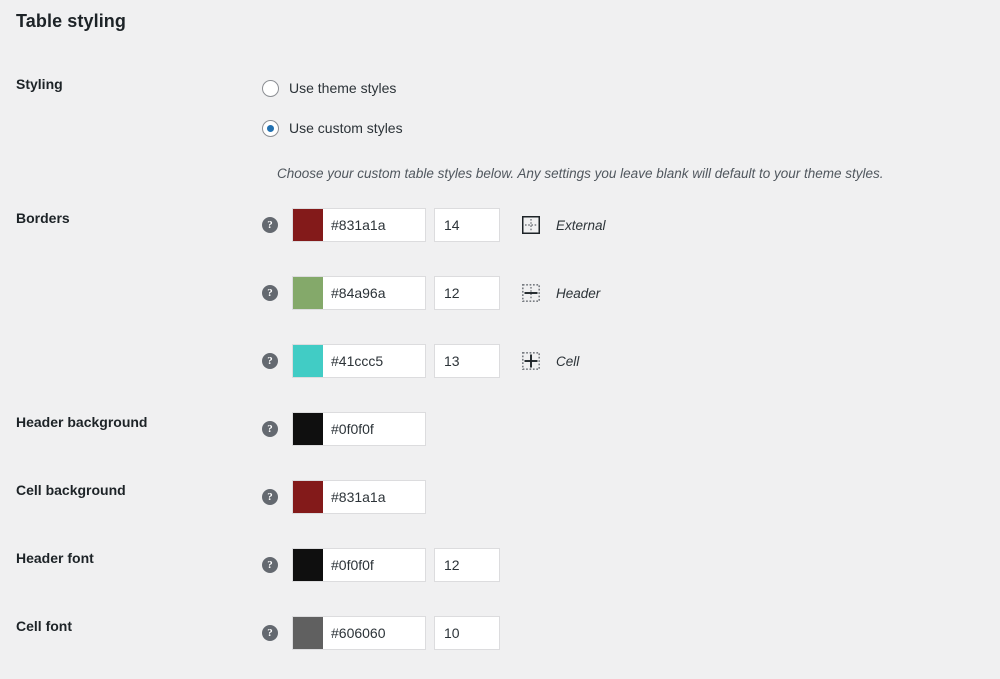 Image resolution: width=1000 pixels, height=679 pixels. I want to click on border-header-icon, so click(531, 293).